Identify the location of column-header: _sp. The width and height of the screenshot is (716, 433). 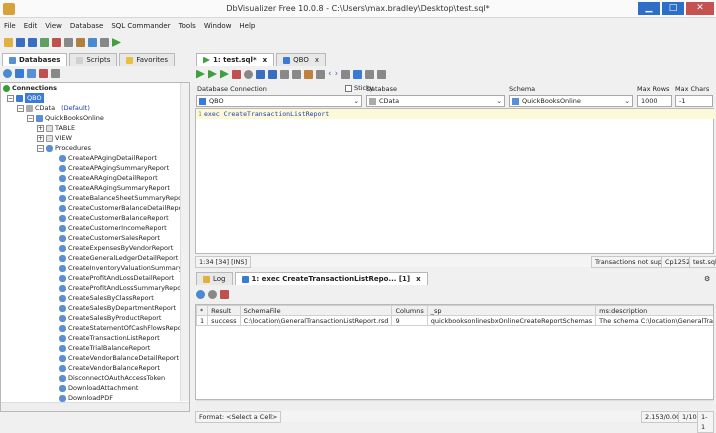
(511, 310).